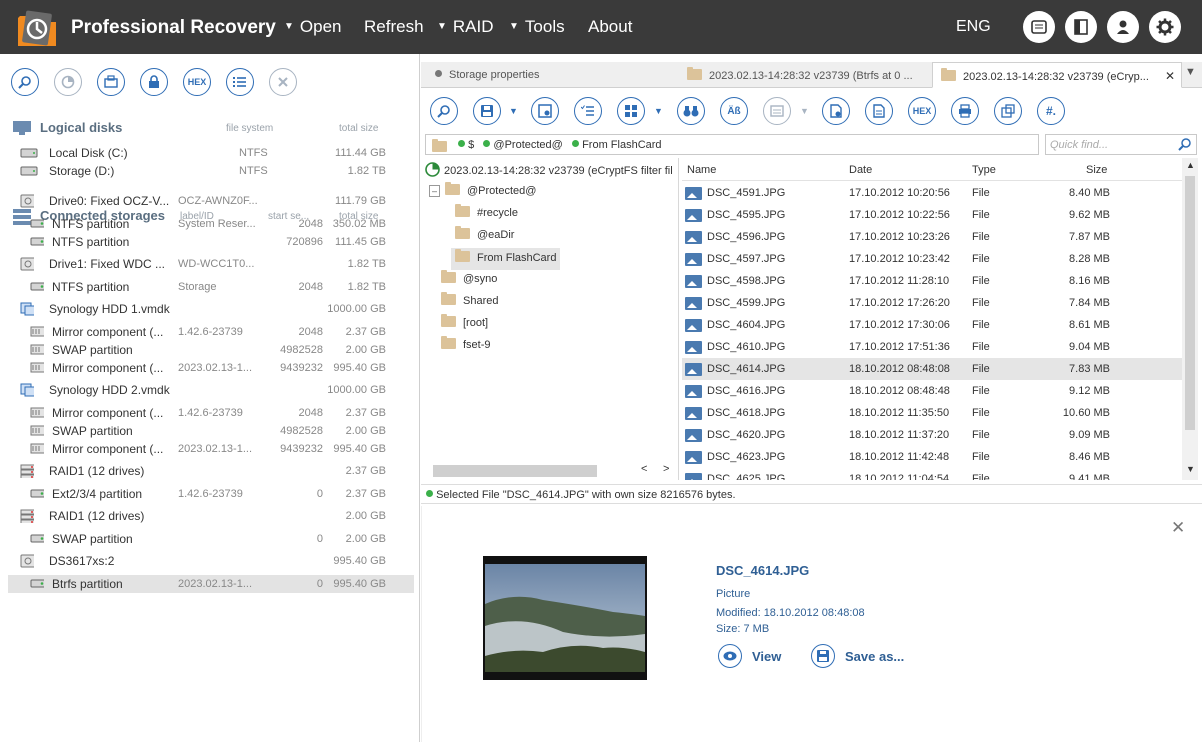 The height and width of the screenshot is (742, 1202). What do you see at coordinates (469, 281) in the screenshot?
I see `tree-item: @syno` at bounding box center [469, 281].